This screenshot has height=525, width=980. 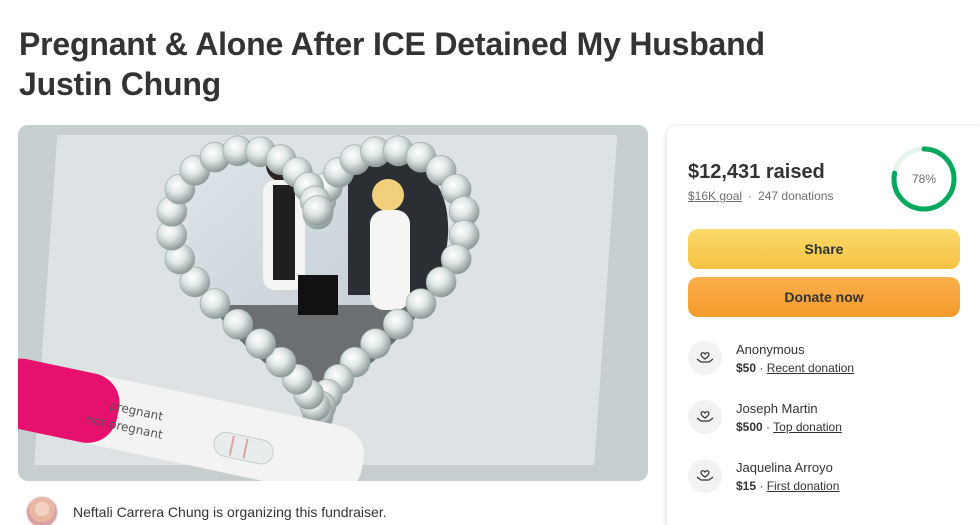 What do you see at coordinates (763, 476) in the screenshot?
I see `first-donation-item: Jaquelina Arroyo $15 · First donation` at bounding box center [763, 476].